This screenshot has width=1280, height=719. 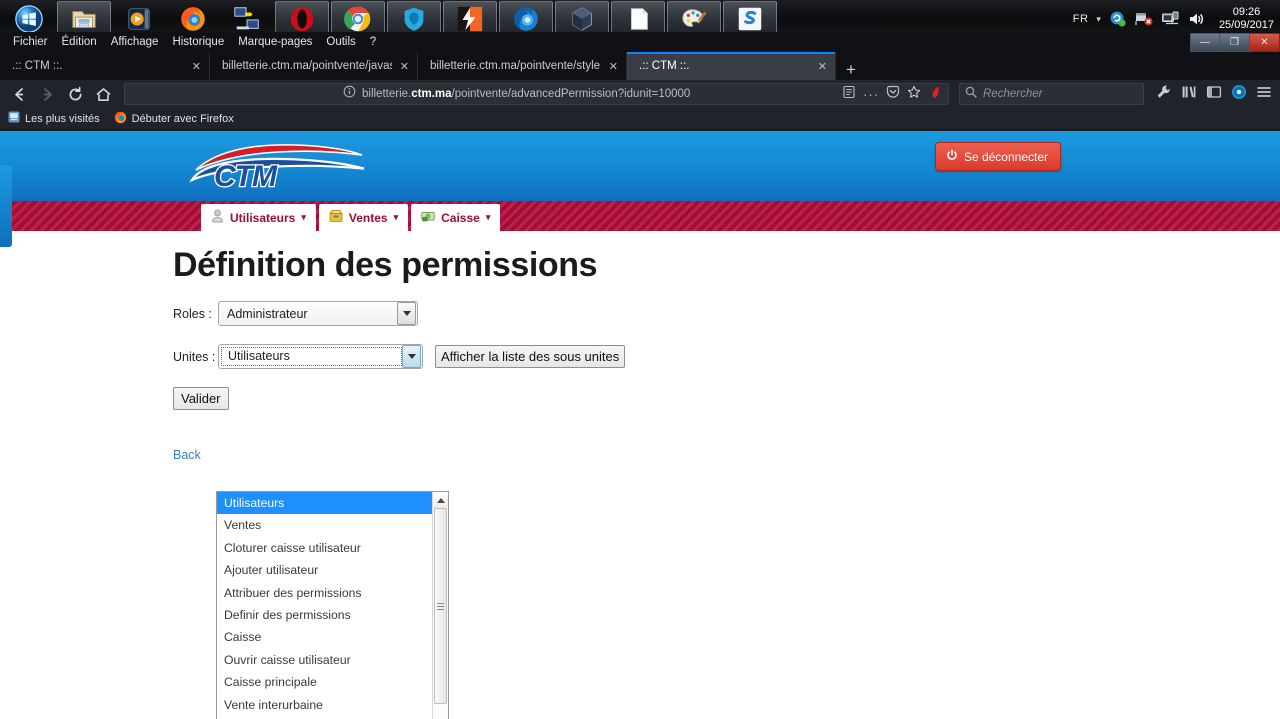 I want to click on valider-row: Valider, so click(x=726, y=398).